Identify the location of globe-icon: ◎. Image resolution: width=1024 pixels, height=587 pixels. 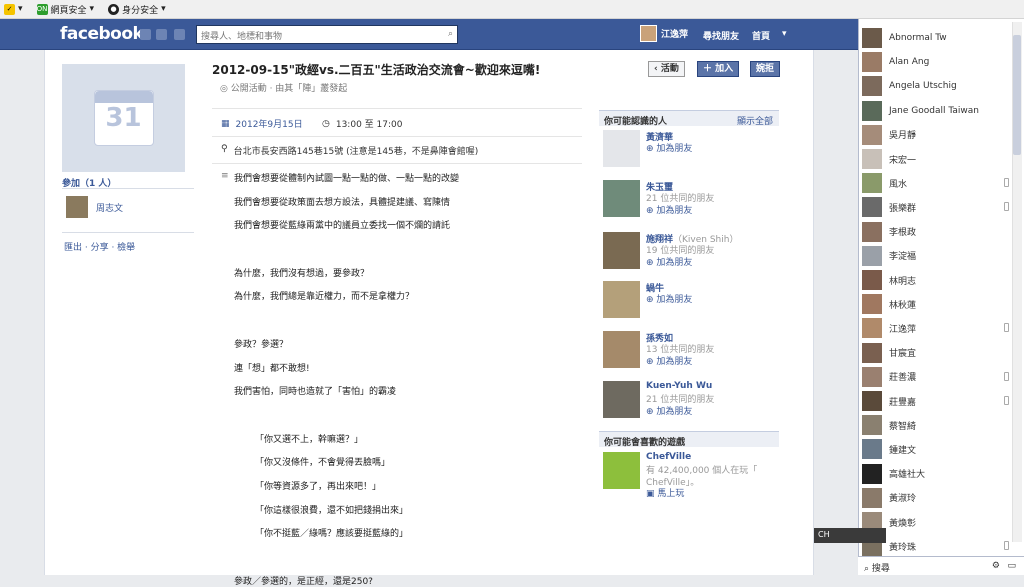
(225, 89).